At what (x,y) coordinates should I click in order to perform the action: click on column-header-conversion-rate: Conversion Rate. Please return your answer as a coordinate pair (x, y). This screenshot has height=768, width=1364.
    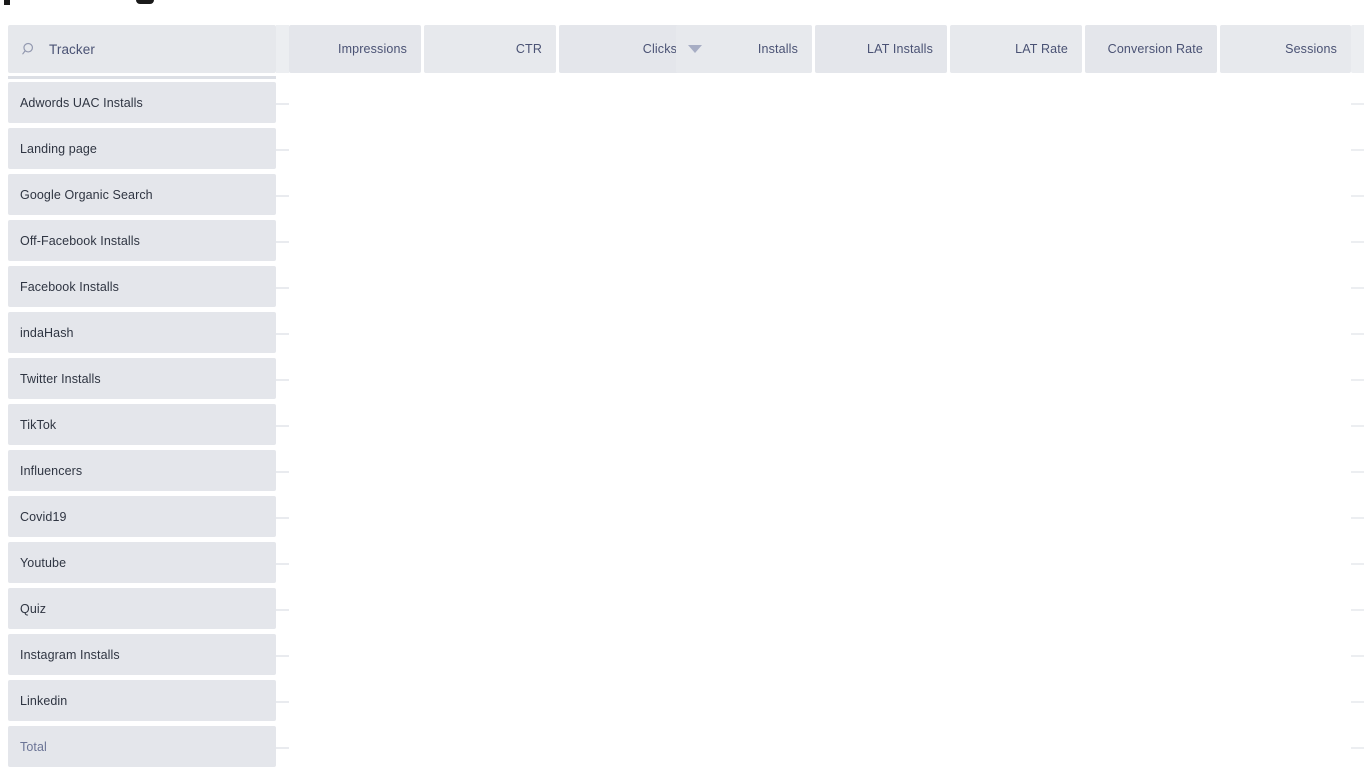
    Looking at the image, I should click on (1151, 49).